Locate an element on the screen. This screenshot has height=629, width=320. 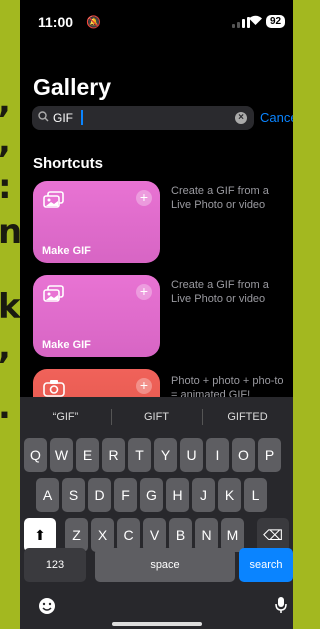
key-p: P is located at coordinates (269, 455).